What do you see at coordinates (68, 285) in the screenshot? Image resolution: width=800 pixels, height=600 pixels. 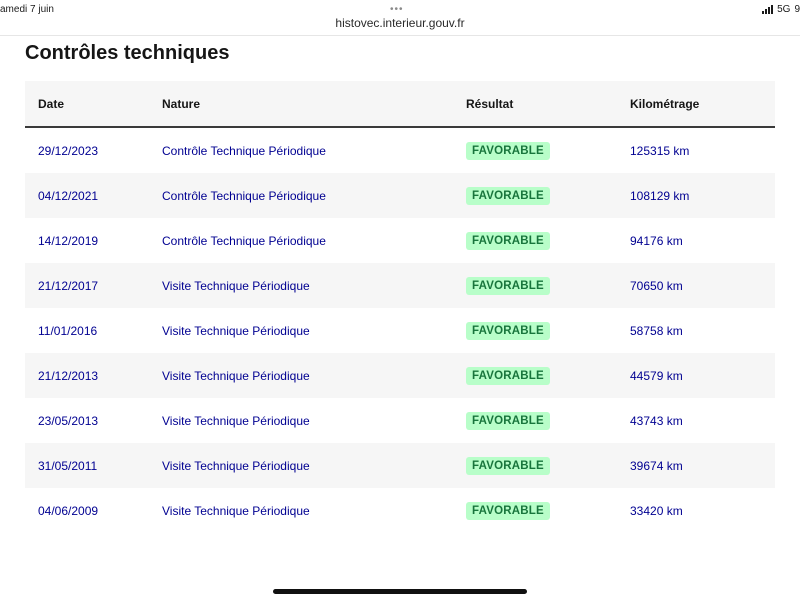 I see `row-date: 21/12/2017` at bounding box center [68, 285].